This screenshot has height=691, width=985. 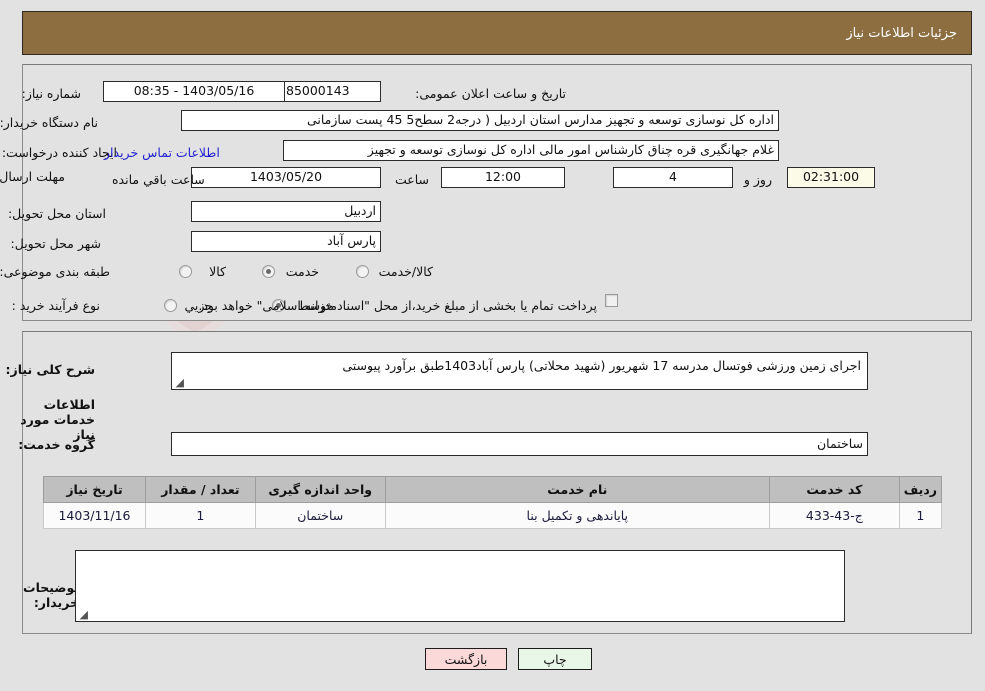 What do you see at coordinates (405, 271) in the screenshot?
I see `radio-label-kala-khedmat: کالا/خدمت` at bounding box center [405, 271].